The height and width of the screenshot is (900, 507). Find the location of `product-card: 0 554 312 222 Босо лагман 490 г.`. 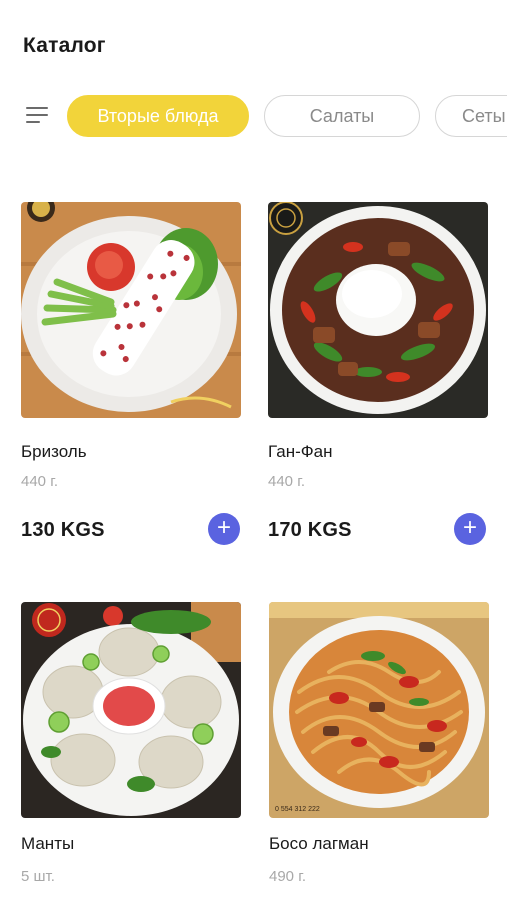

product-card: 0 554 312 222 Босо лагман 490 г. is located at coordinates (380, 751).